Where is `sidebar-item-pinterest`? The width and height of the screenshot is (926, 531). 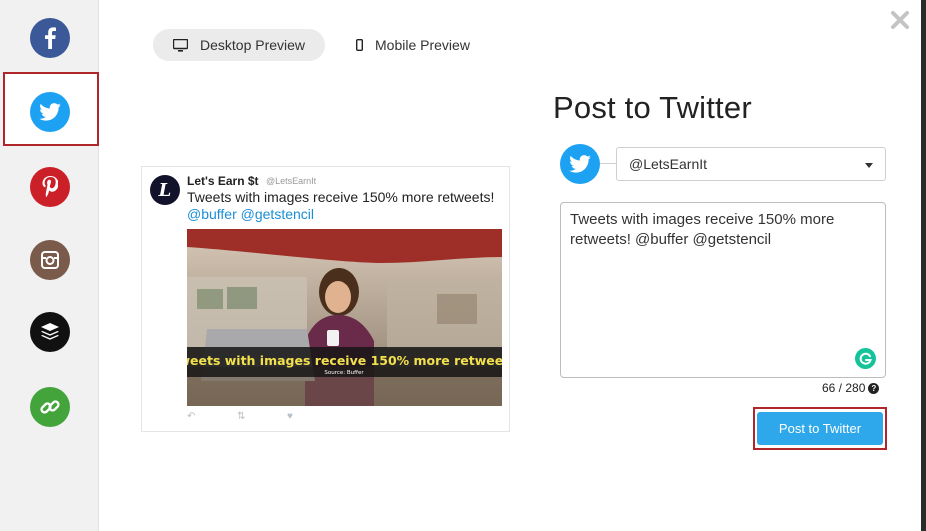
sidebar-item-pinterest is located at coordinates (50, 187).